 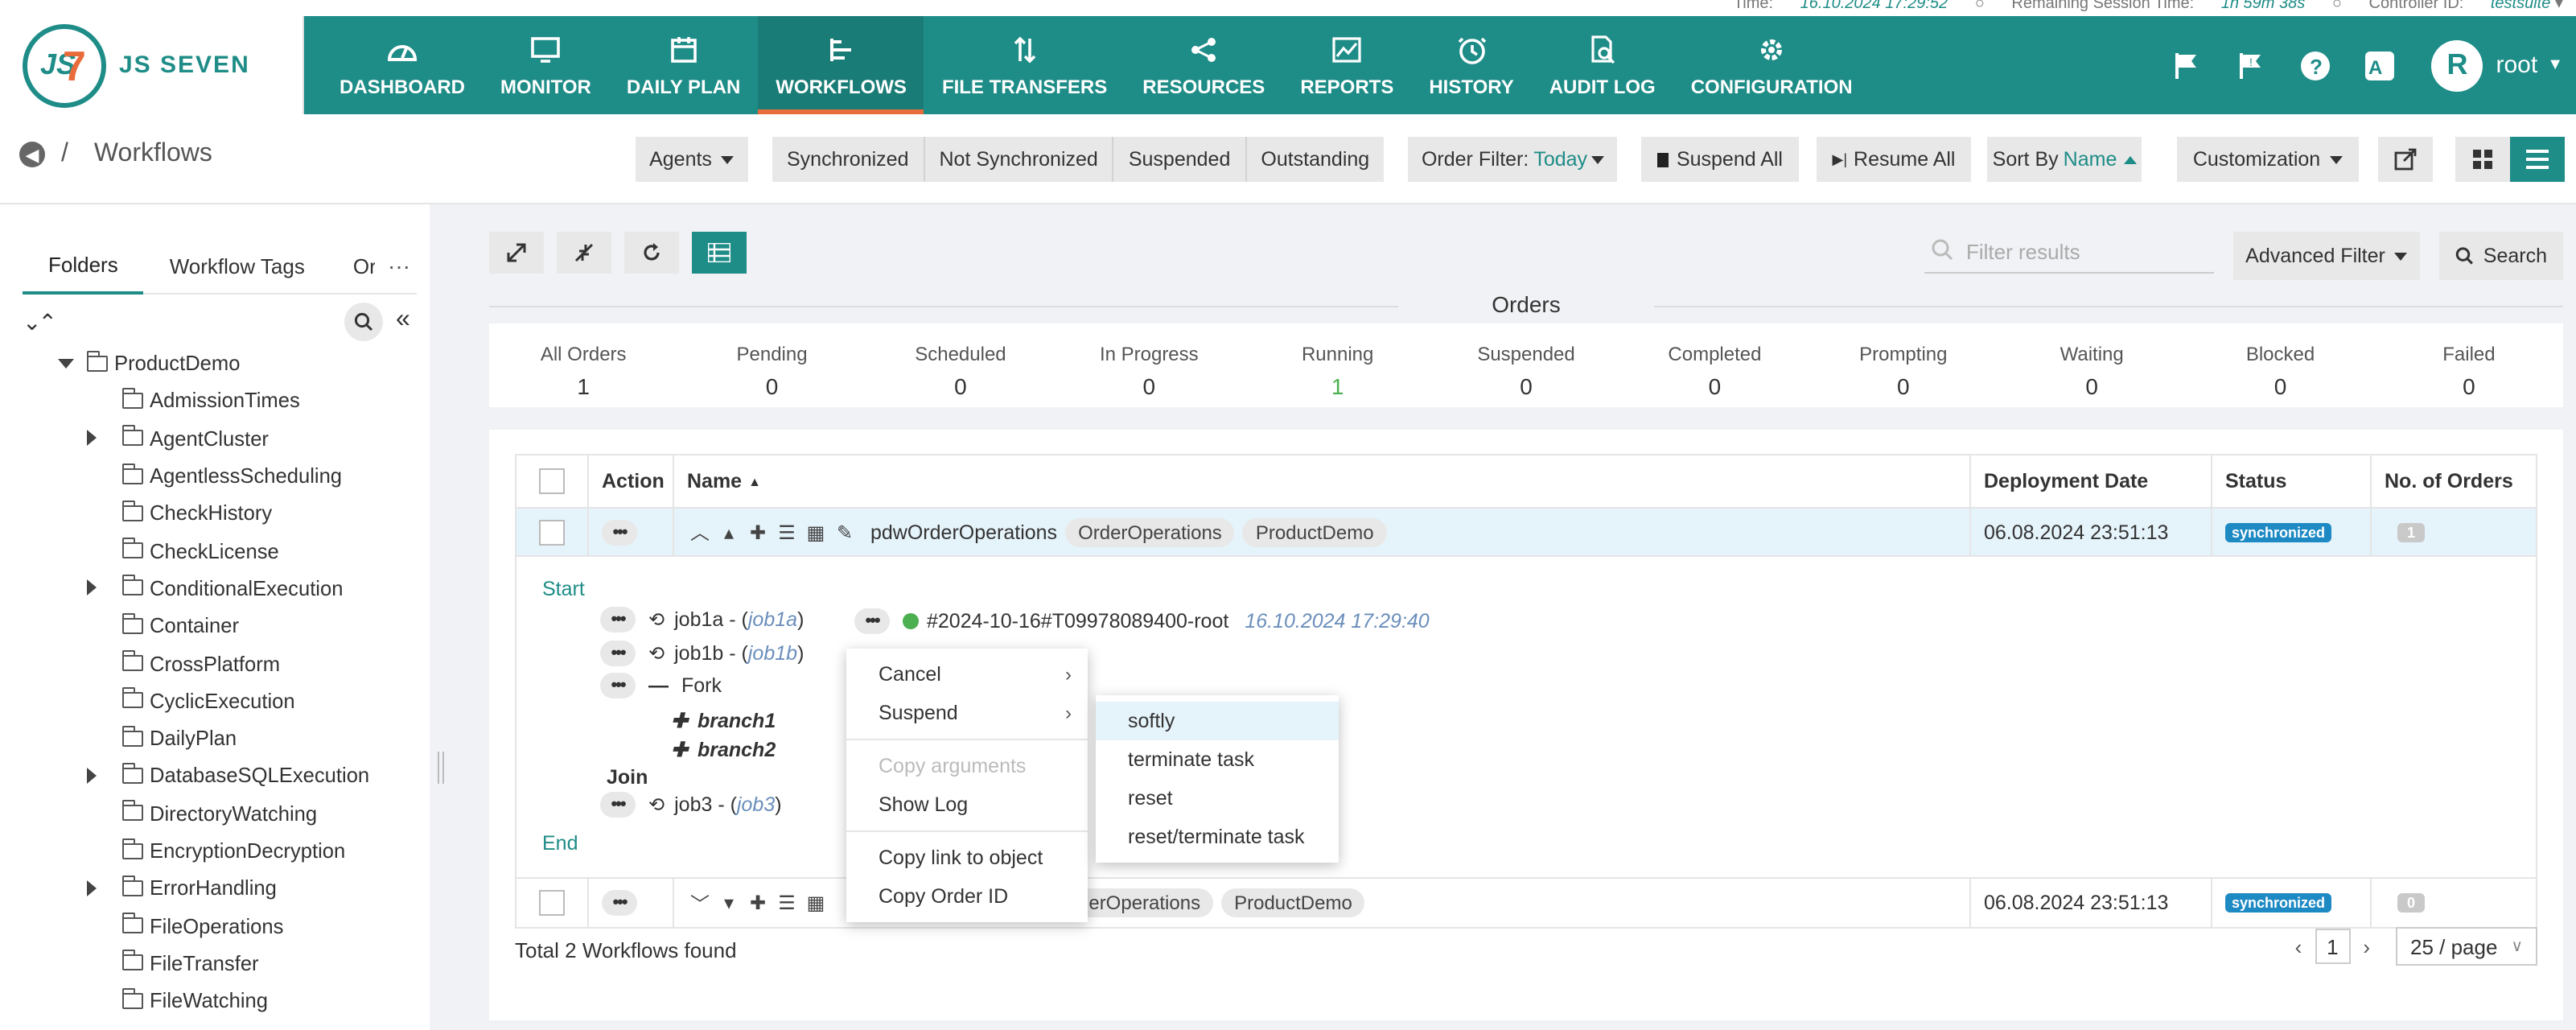 I want to click on nav-audit-log: AUDIT LOG, so click(x=1602, y=65).